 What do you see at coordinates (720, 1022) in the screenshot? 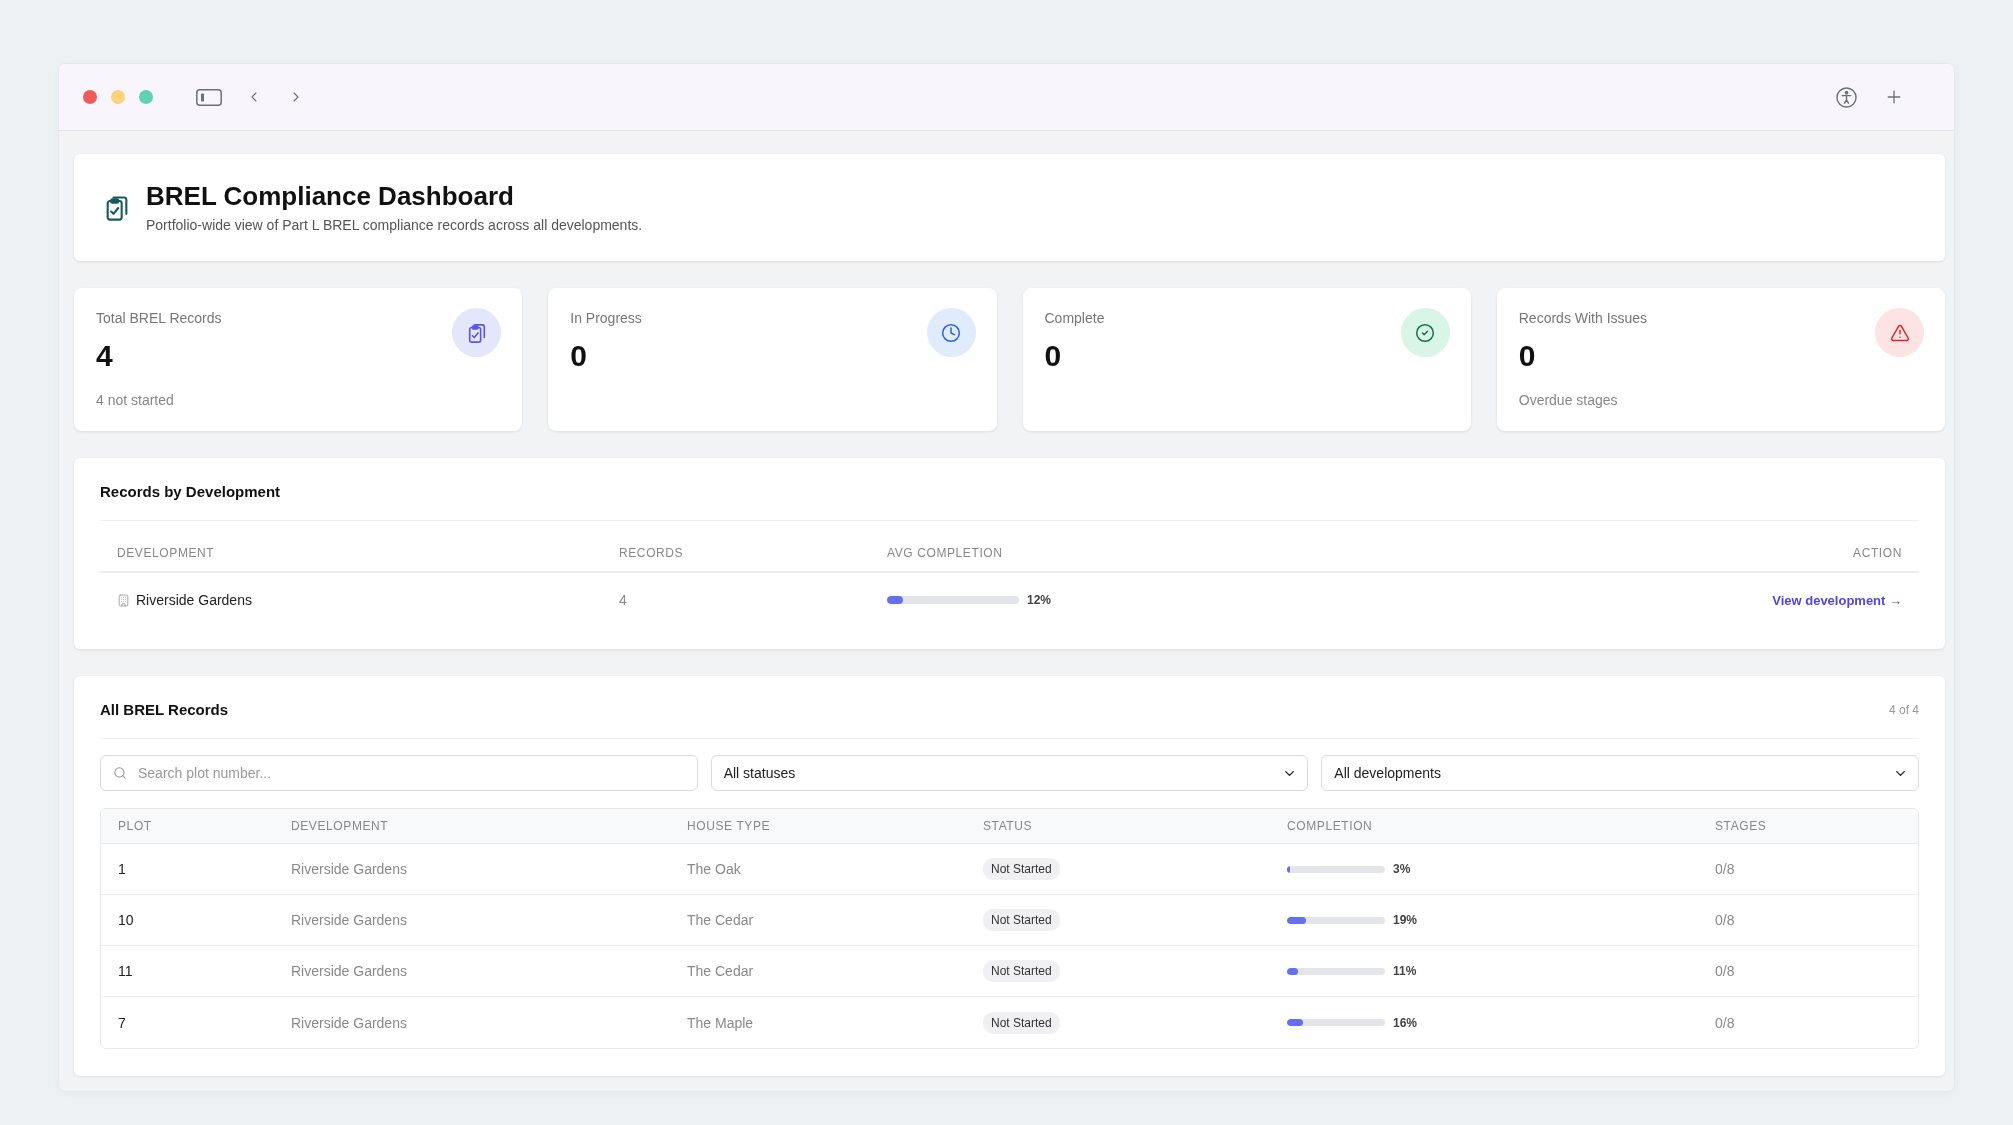
I see `house-type: The Maple` at bounding box center [720, 1022].